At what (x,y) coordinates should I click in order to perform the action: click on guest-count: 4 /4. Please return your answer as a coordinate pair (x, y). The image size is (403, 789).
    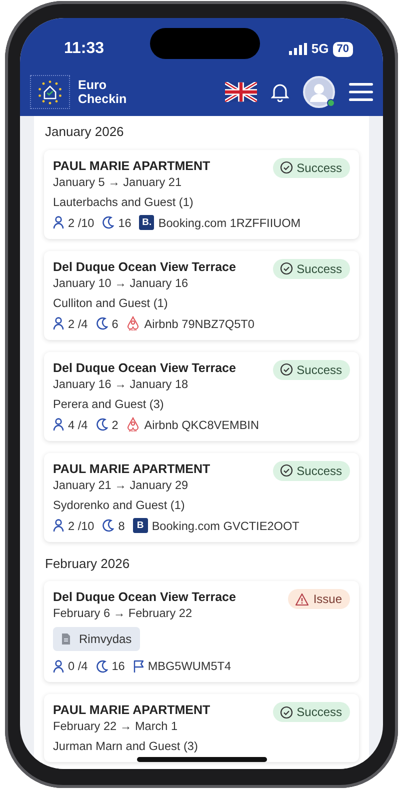
    Looking at the image, I should click on (78, 424).